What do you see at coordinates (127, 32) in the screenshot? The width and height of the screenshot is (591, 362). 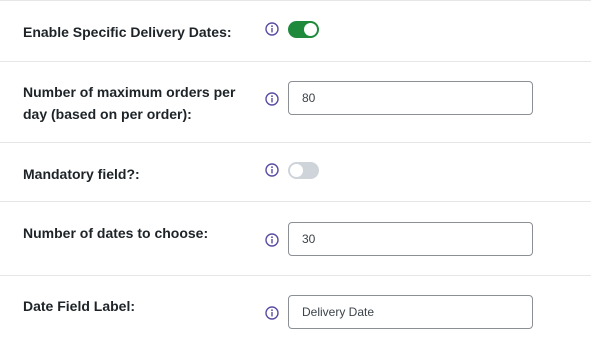 I see `field-label: Enable Specific Delivery Dates:` at bounding box center [127, 32].